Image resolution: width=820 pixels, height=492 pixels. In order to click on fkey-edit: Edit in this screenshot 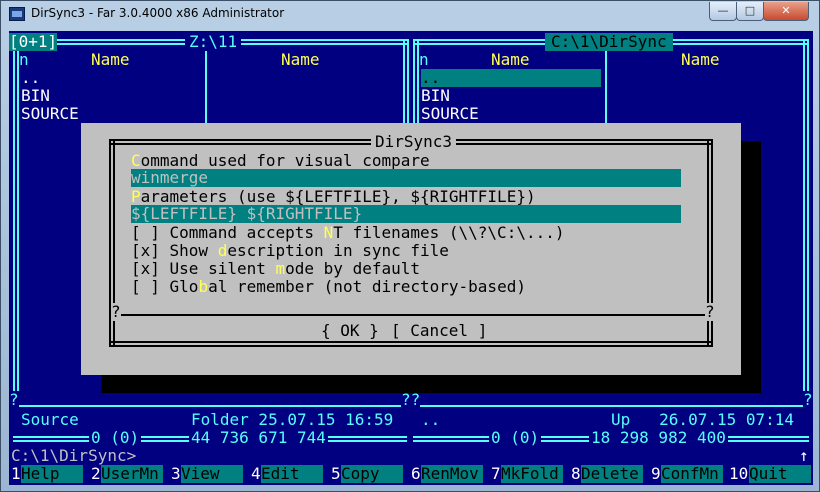, I will do `click(292, 474)`.